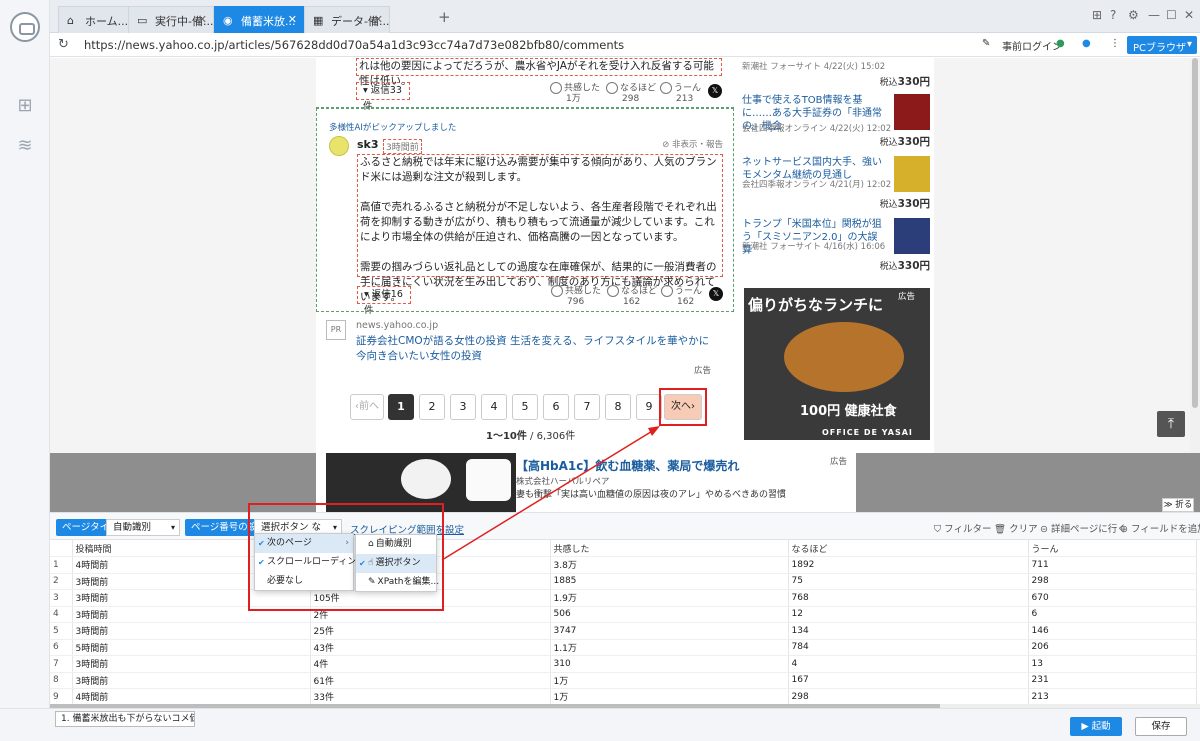 The image size is (1200, 741). I want to click on table-row: 7 3時間前 4件 310 4 13, so click(623, 664).